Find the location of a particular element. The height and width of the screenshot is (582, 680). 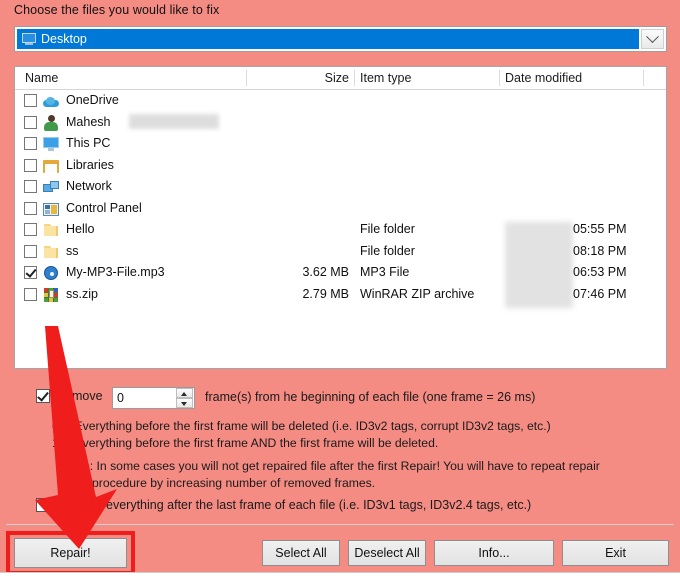

file-list-header: Name Size Item type Date modified is located at coordinates (340, 78).